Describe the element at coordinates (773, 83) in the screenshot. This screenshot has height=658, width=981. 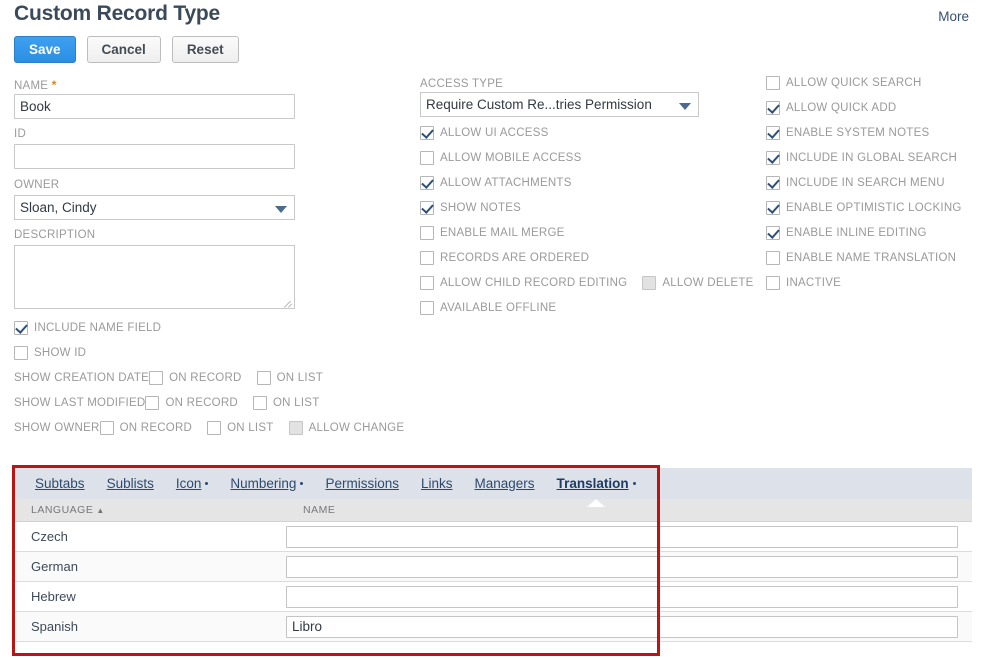
I see `allow-quick-search-checkbox` at that location.